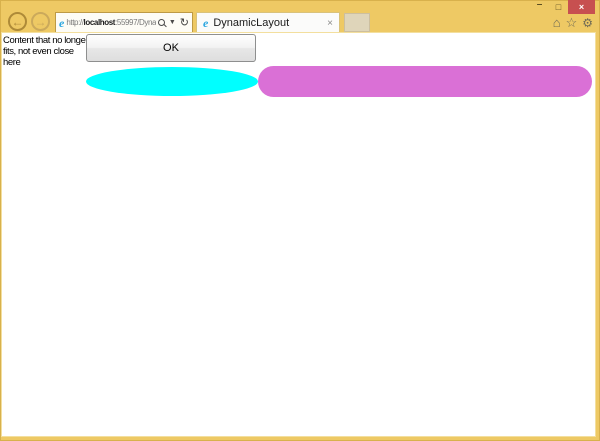  I want to click on url-text: http://localhost:55997/Dyna, so click(111, 22).